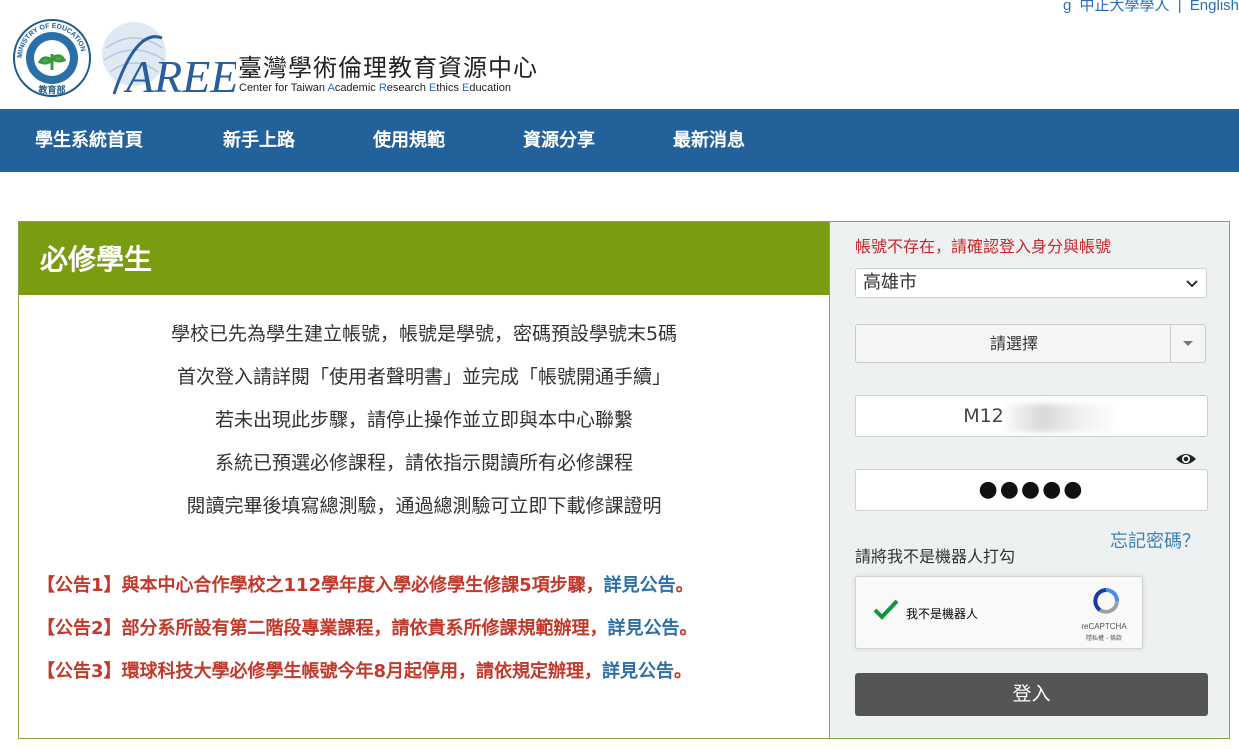  What do you see at coordinates (407, 88) in the screenshot?
I see `subtitle-text: esearch` at bounding box center [407, 88].